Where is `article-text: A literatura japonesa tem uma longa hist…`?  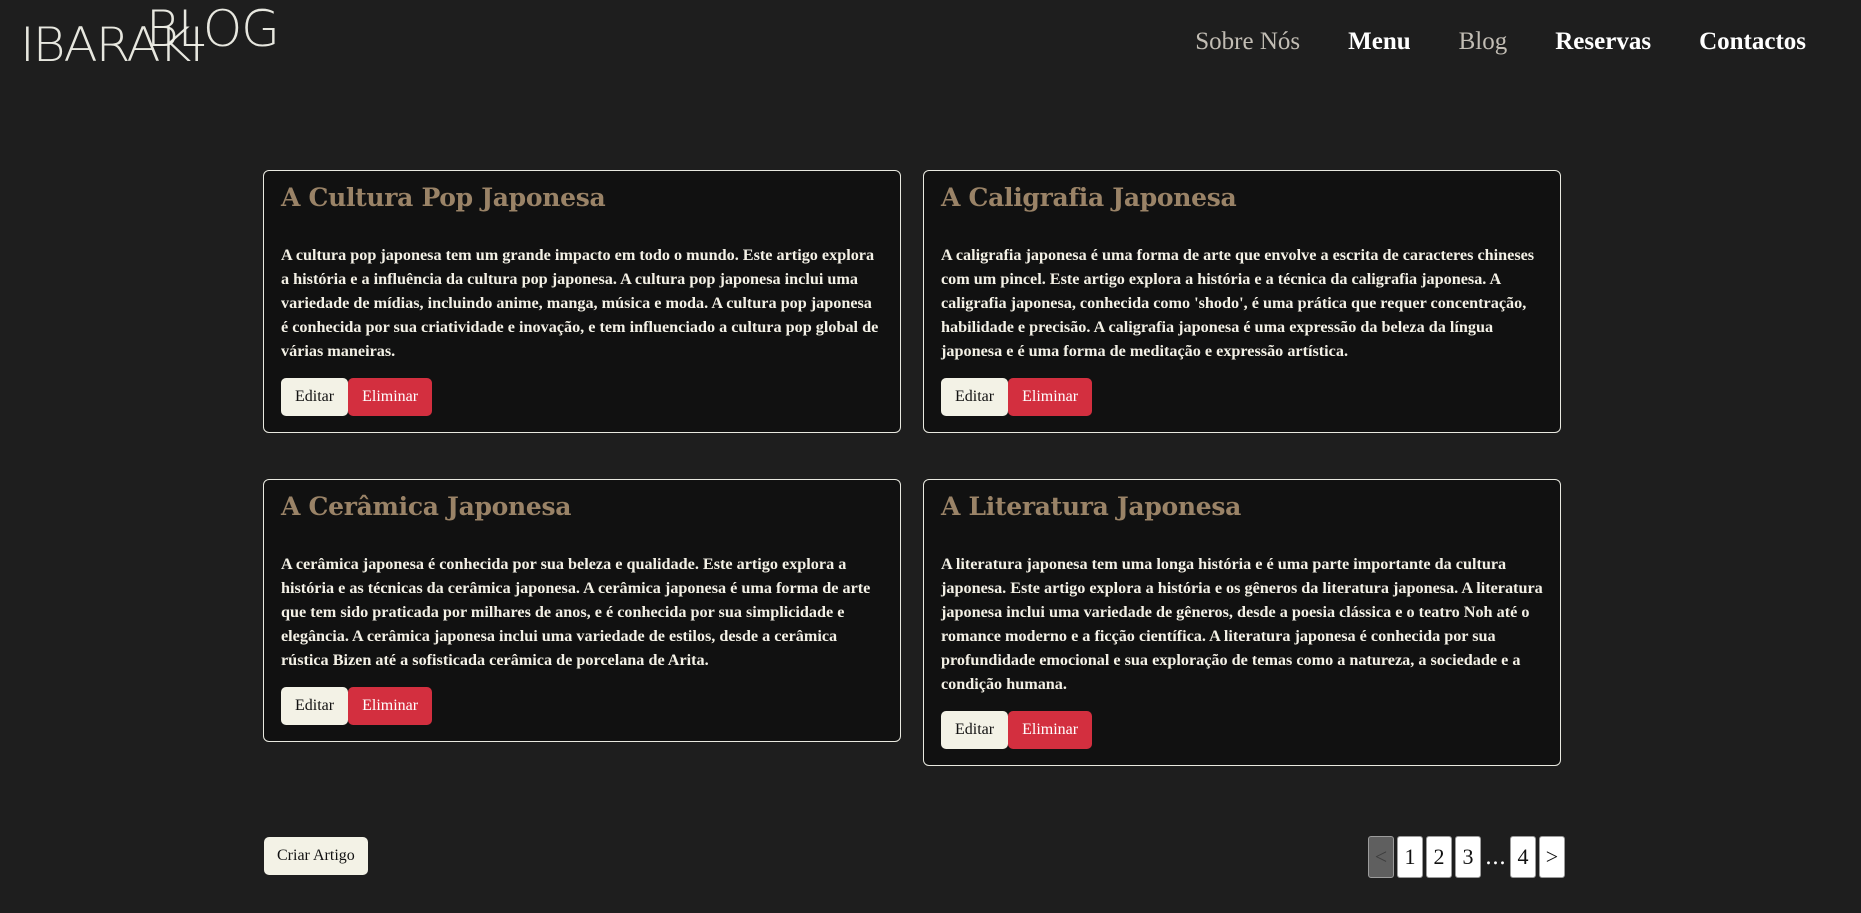
article-text: A literatura japonesa tem uma longa hist… is located at coordinates (1242, 624).